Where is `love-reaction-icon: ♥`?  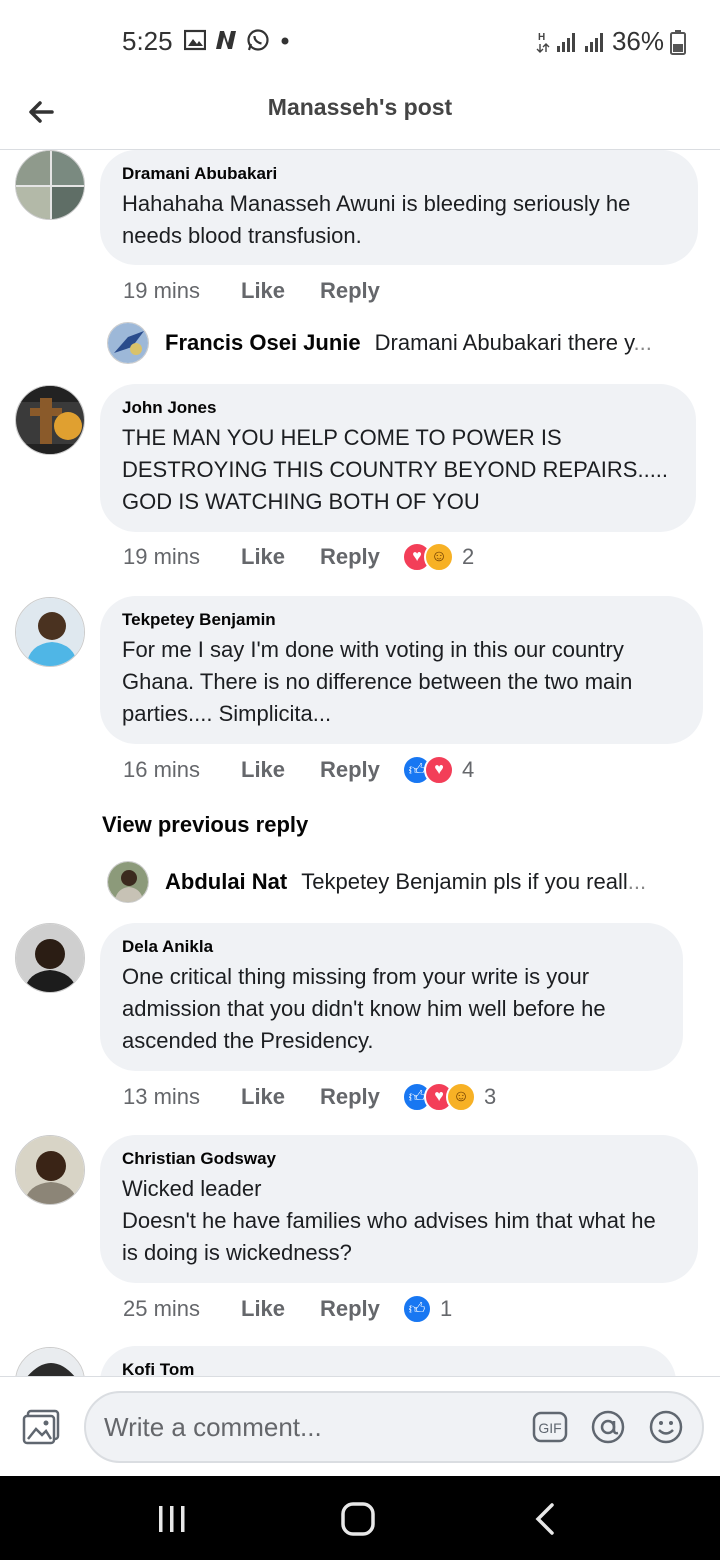
love-reaction-icon: ♥ is located at coordinates (439, 770).